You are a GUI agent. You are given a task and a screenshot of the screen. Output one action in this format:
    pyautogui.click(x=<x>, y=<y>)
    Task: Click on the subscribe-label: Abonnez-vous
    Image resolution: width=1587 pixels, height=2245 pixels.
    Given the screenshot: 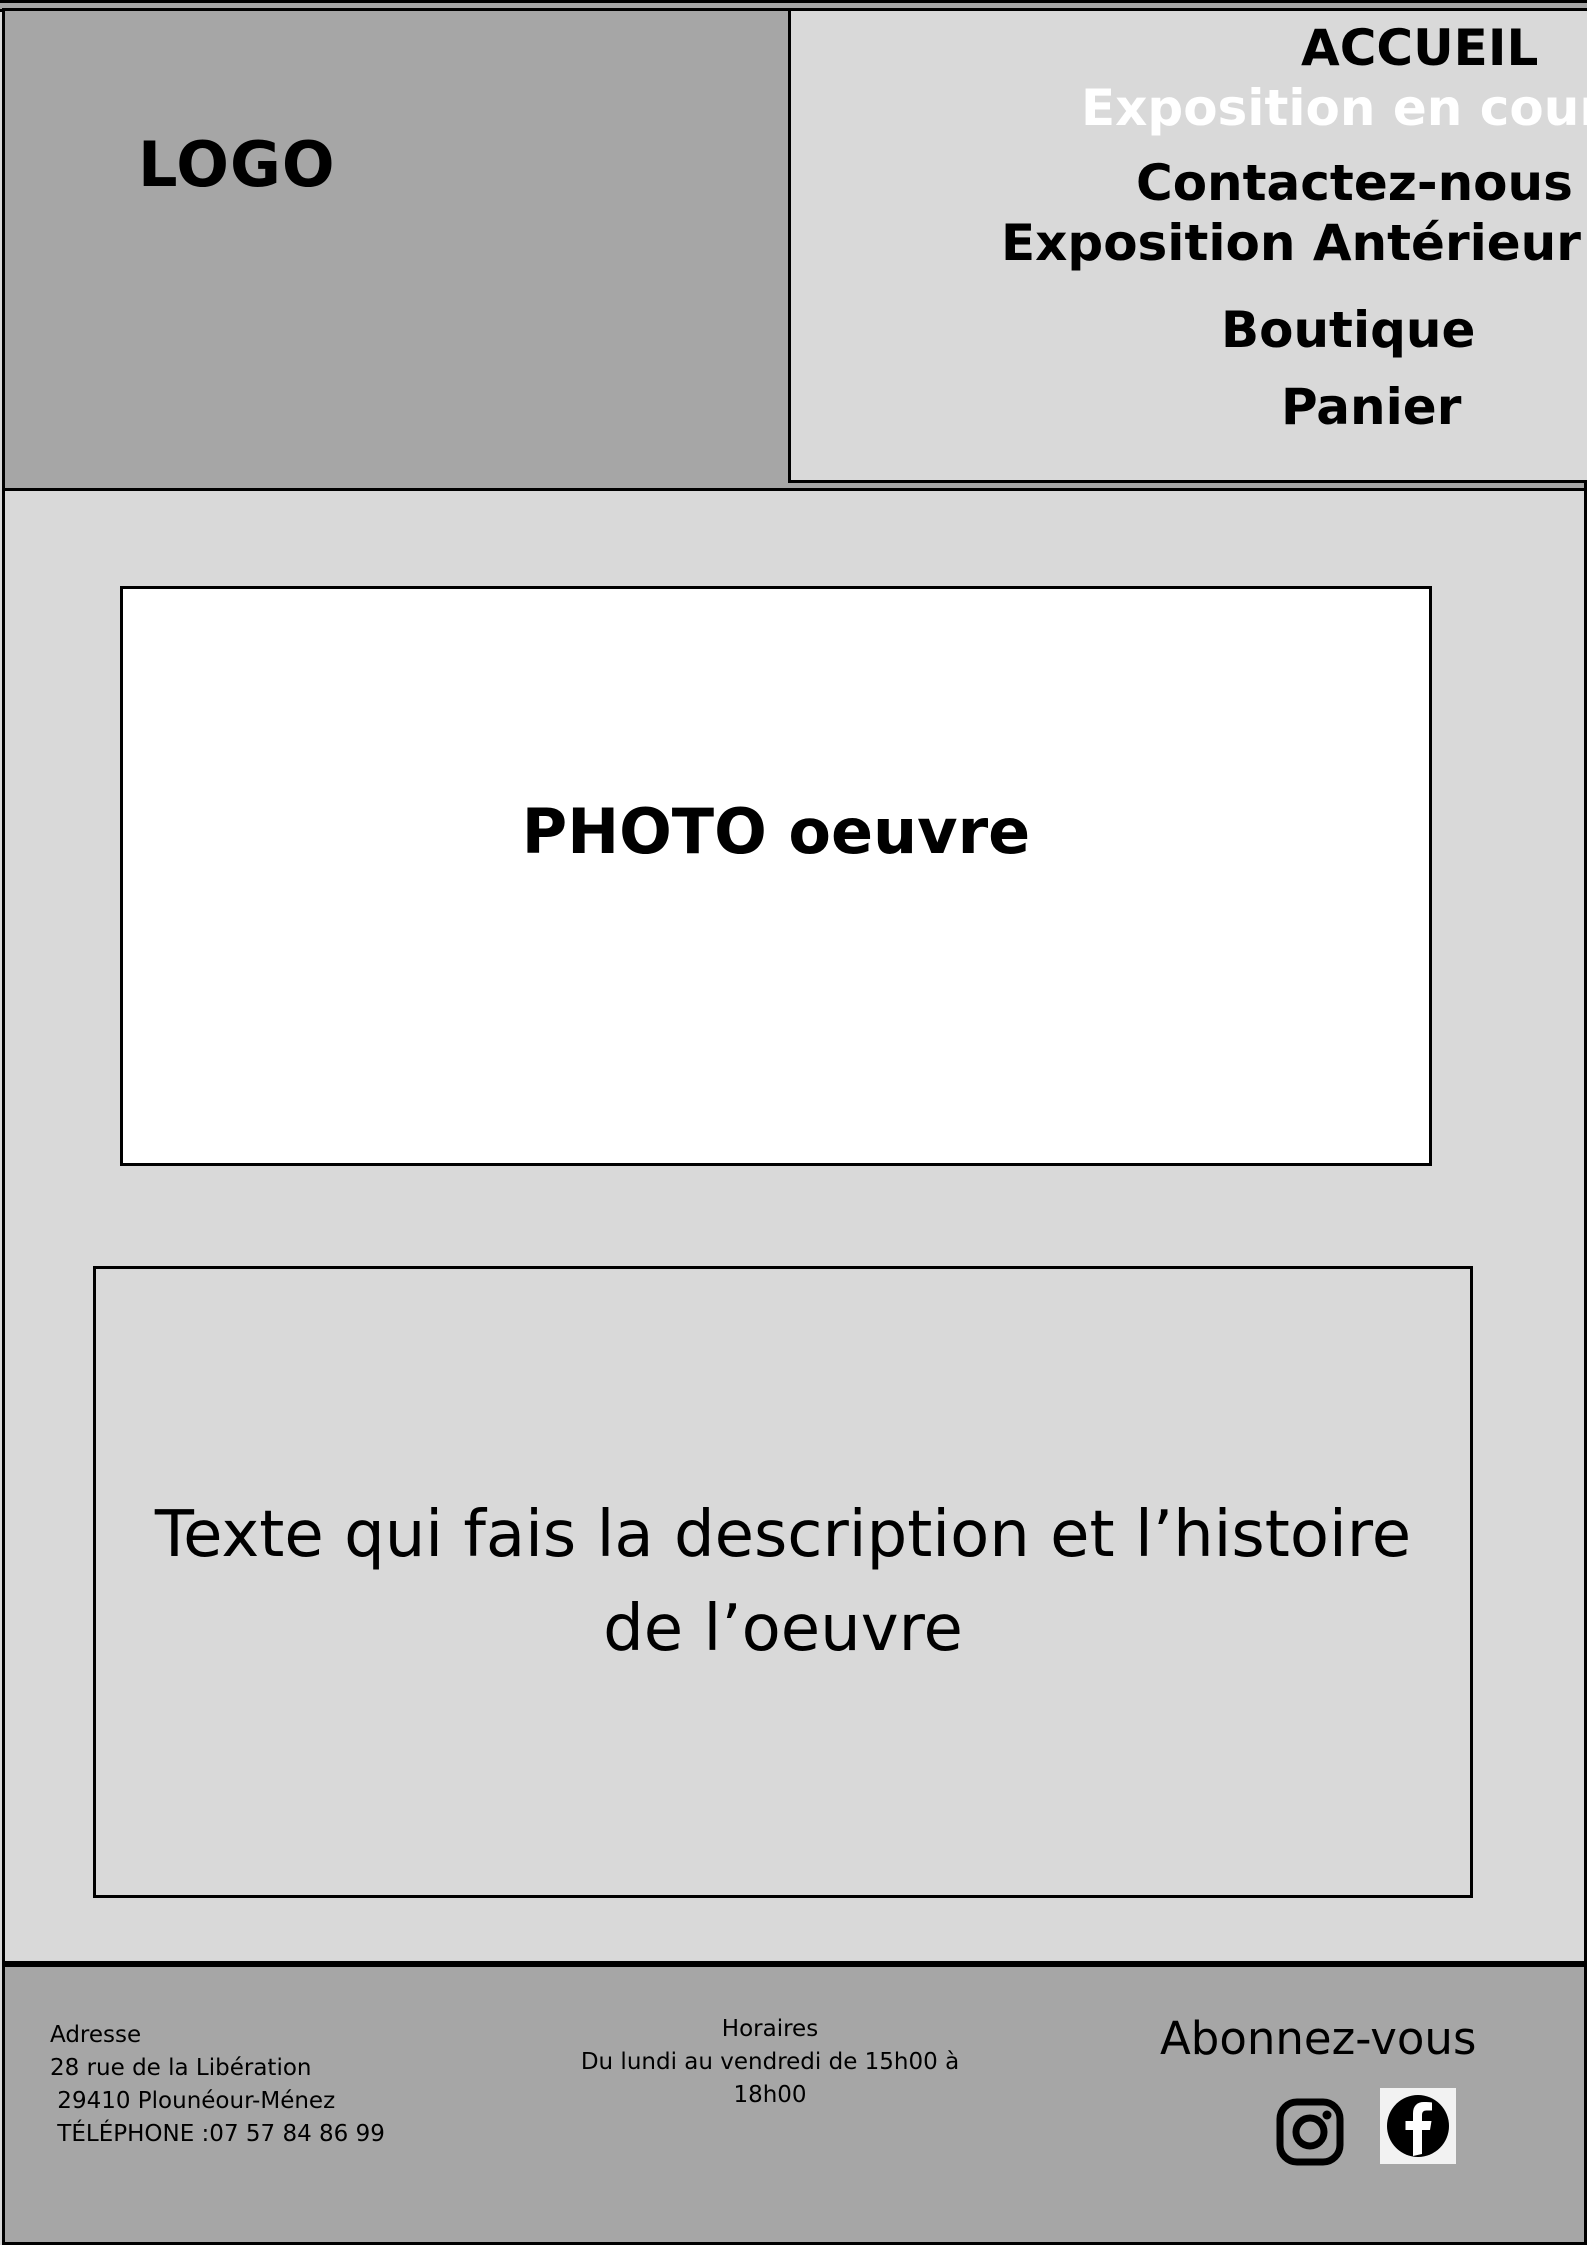 What is the action you would take?
    pyautogui.click(x=1318, y=2038)
    